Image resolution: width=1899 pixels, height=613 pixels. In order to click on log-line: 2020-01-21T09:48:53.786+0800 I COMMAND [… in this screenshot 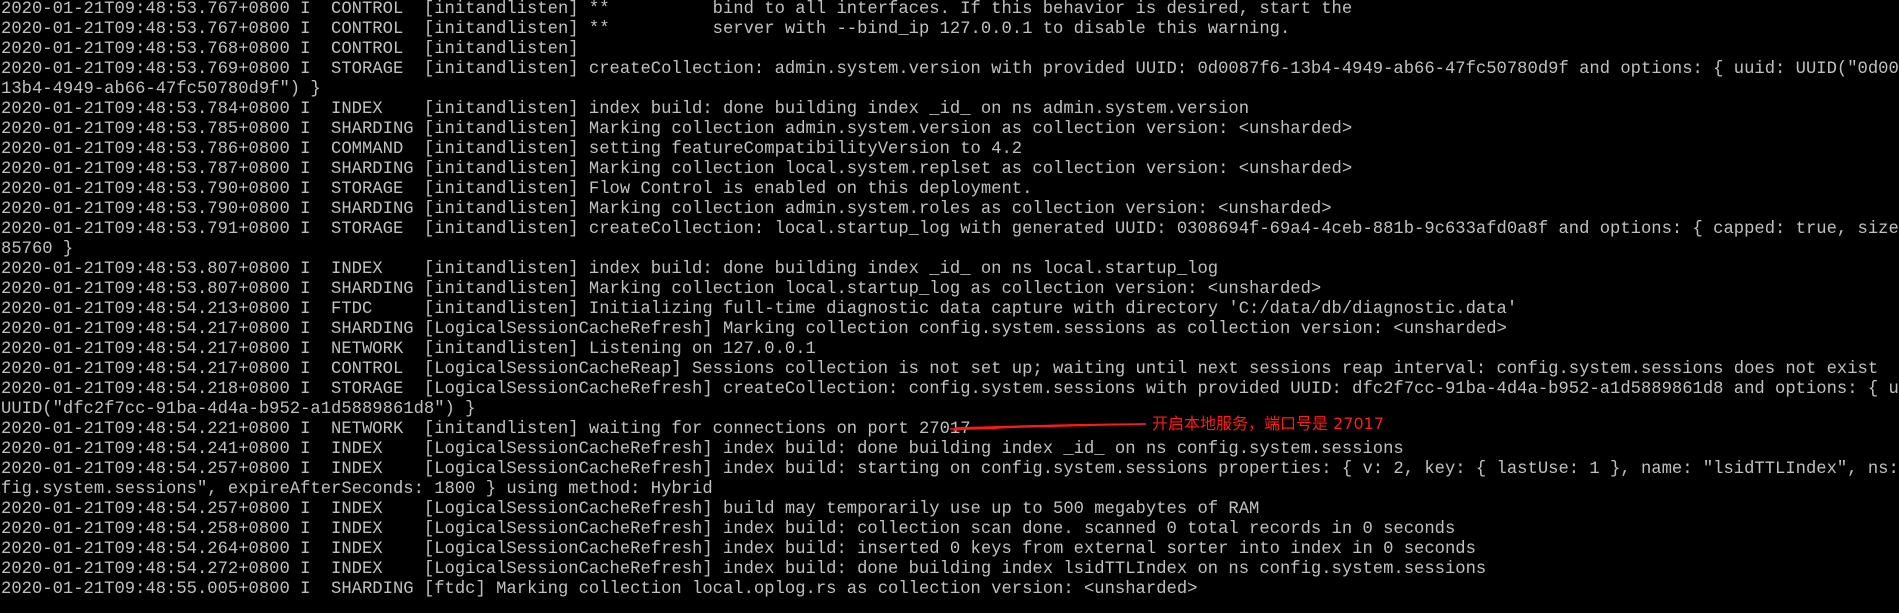, I will do `click(512, 149)`.